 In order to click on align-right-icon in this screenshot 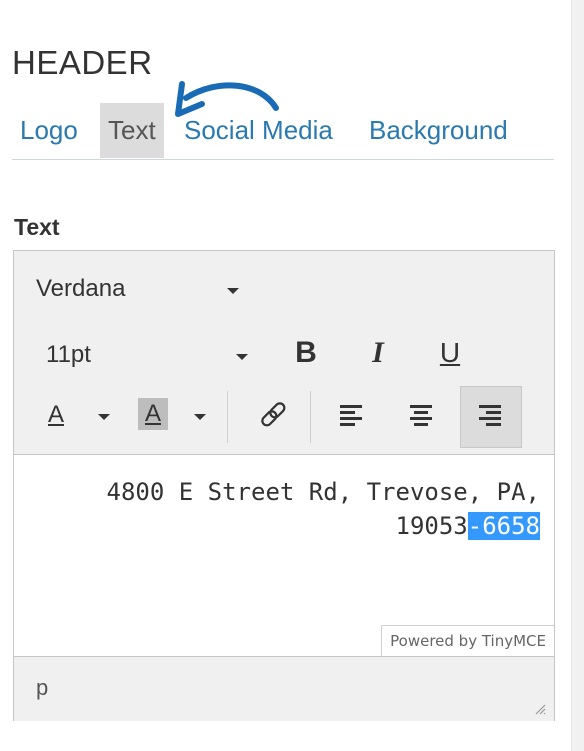, I will do `click(490, 415)`.